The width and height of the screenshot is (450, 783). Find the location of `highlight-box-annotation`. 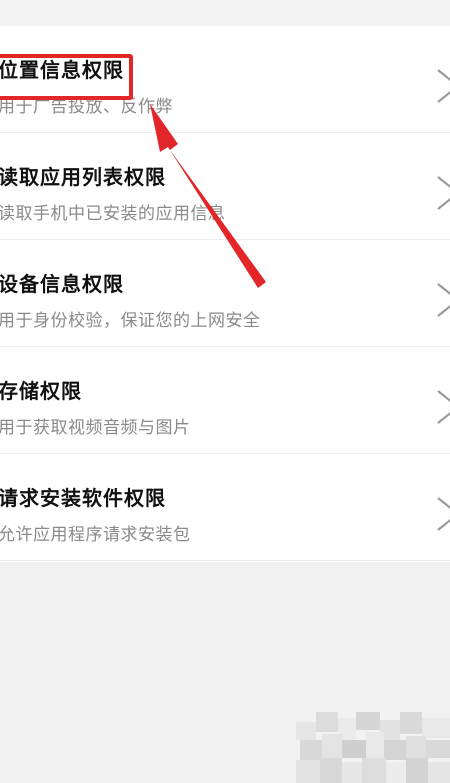

highlight-box-annotation is located at coordinates (66, 77).